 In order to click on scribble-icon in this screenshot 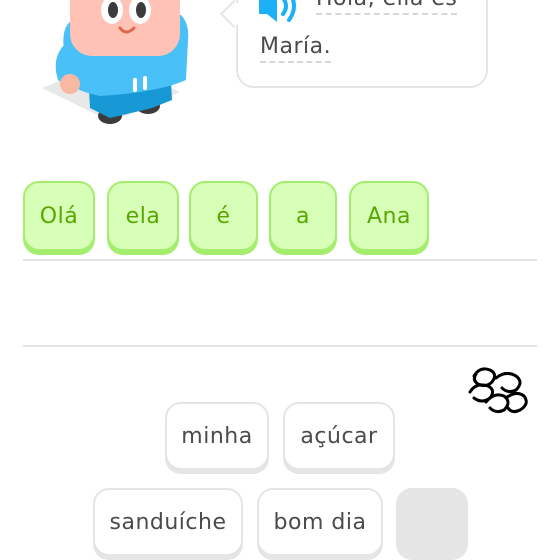, I will do `click(498, 390)`.